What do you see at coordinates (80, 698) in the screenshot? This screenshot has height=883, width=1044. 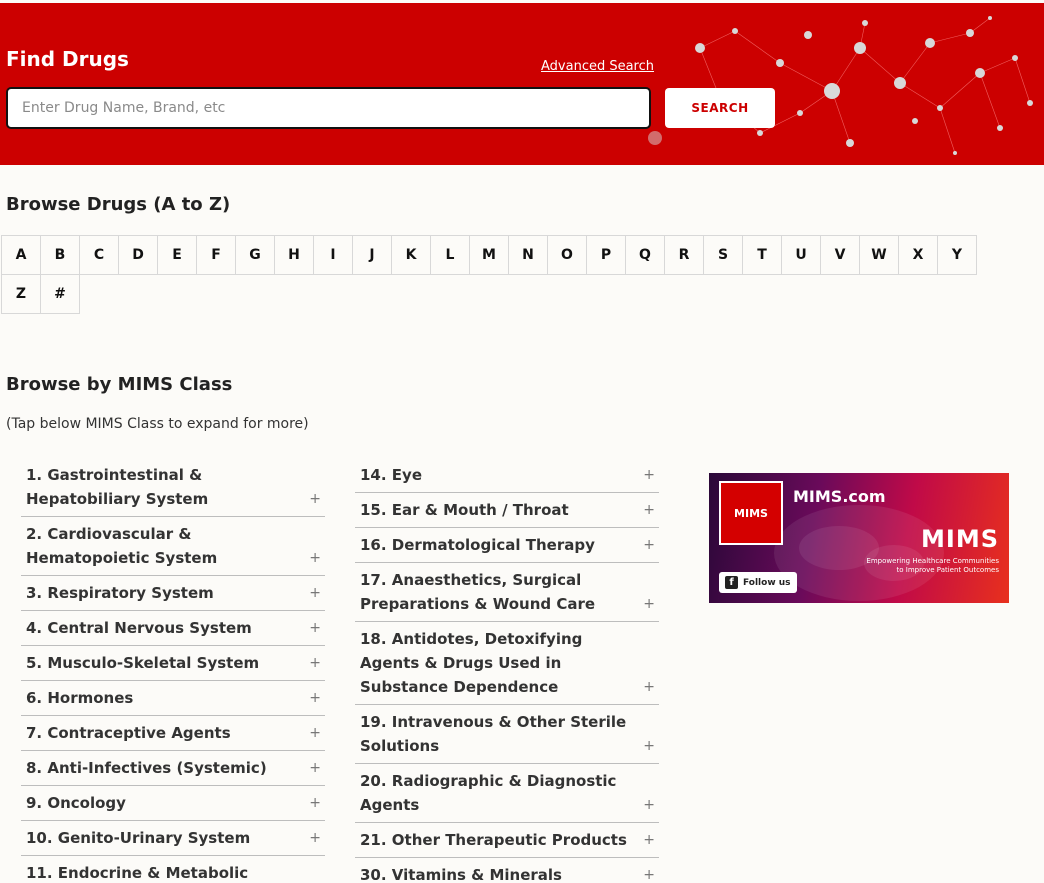 I see `mims-class-label: 6. Hormones` at bounding box center [80, 698].